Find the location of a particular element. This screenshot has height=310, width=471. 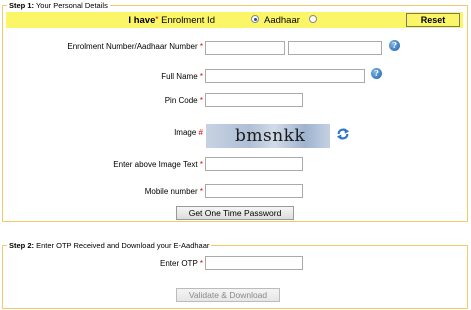

option-enrolment-label: Enrolment Id is located at coordinates (188, 20).